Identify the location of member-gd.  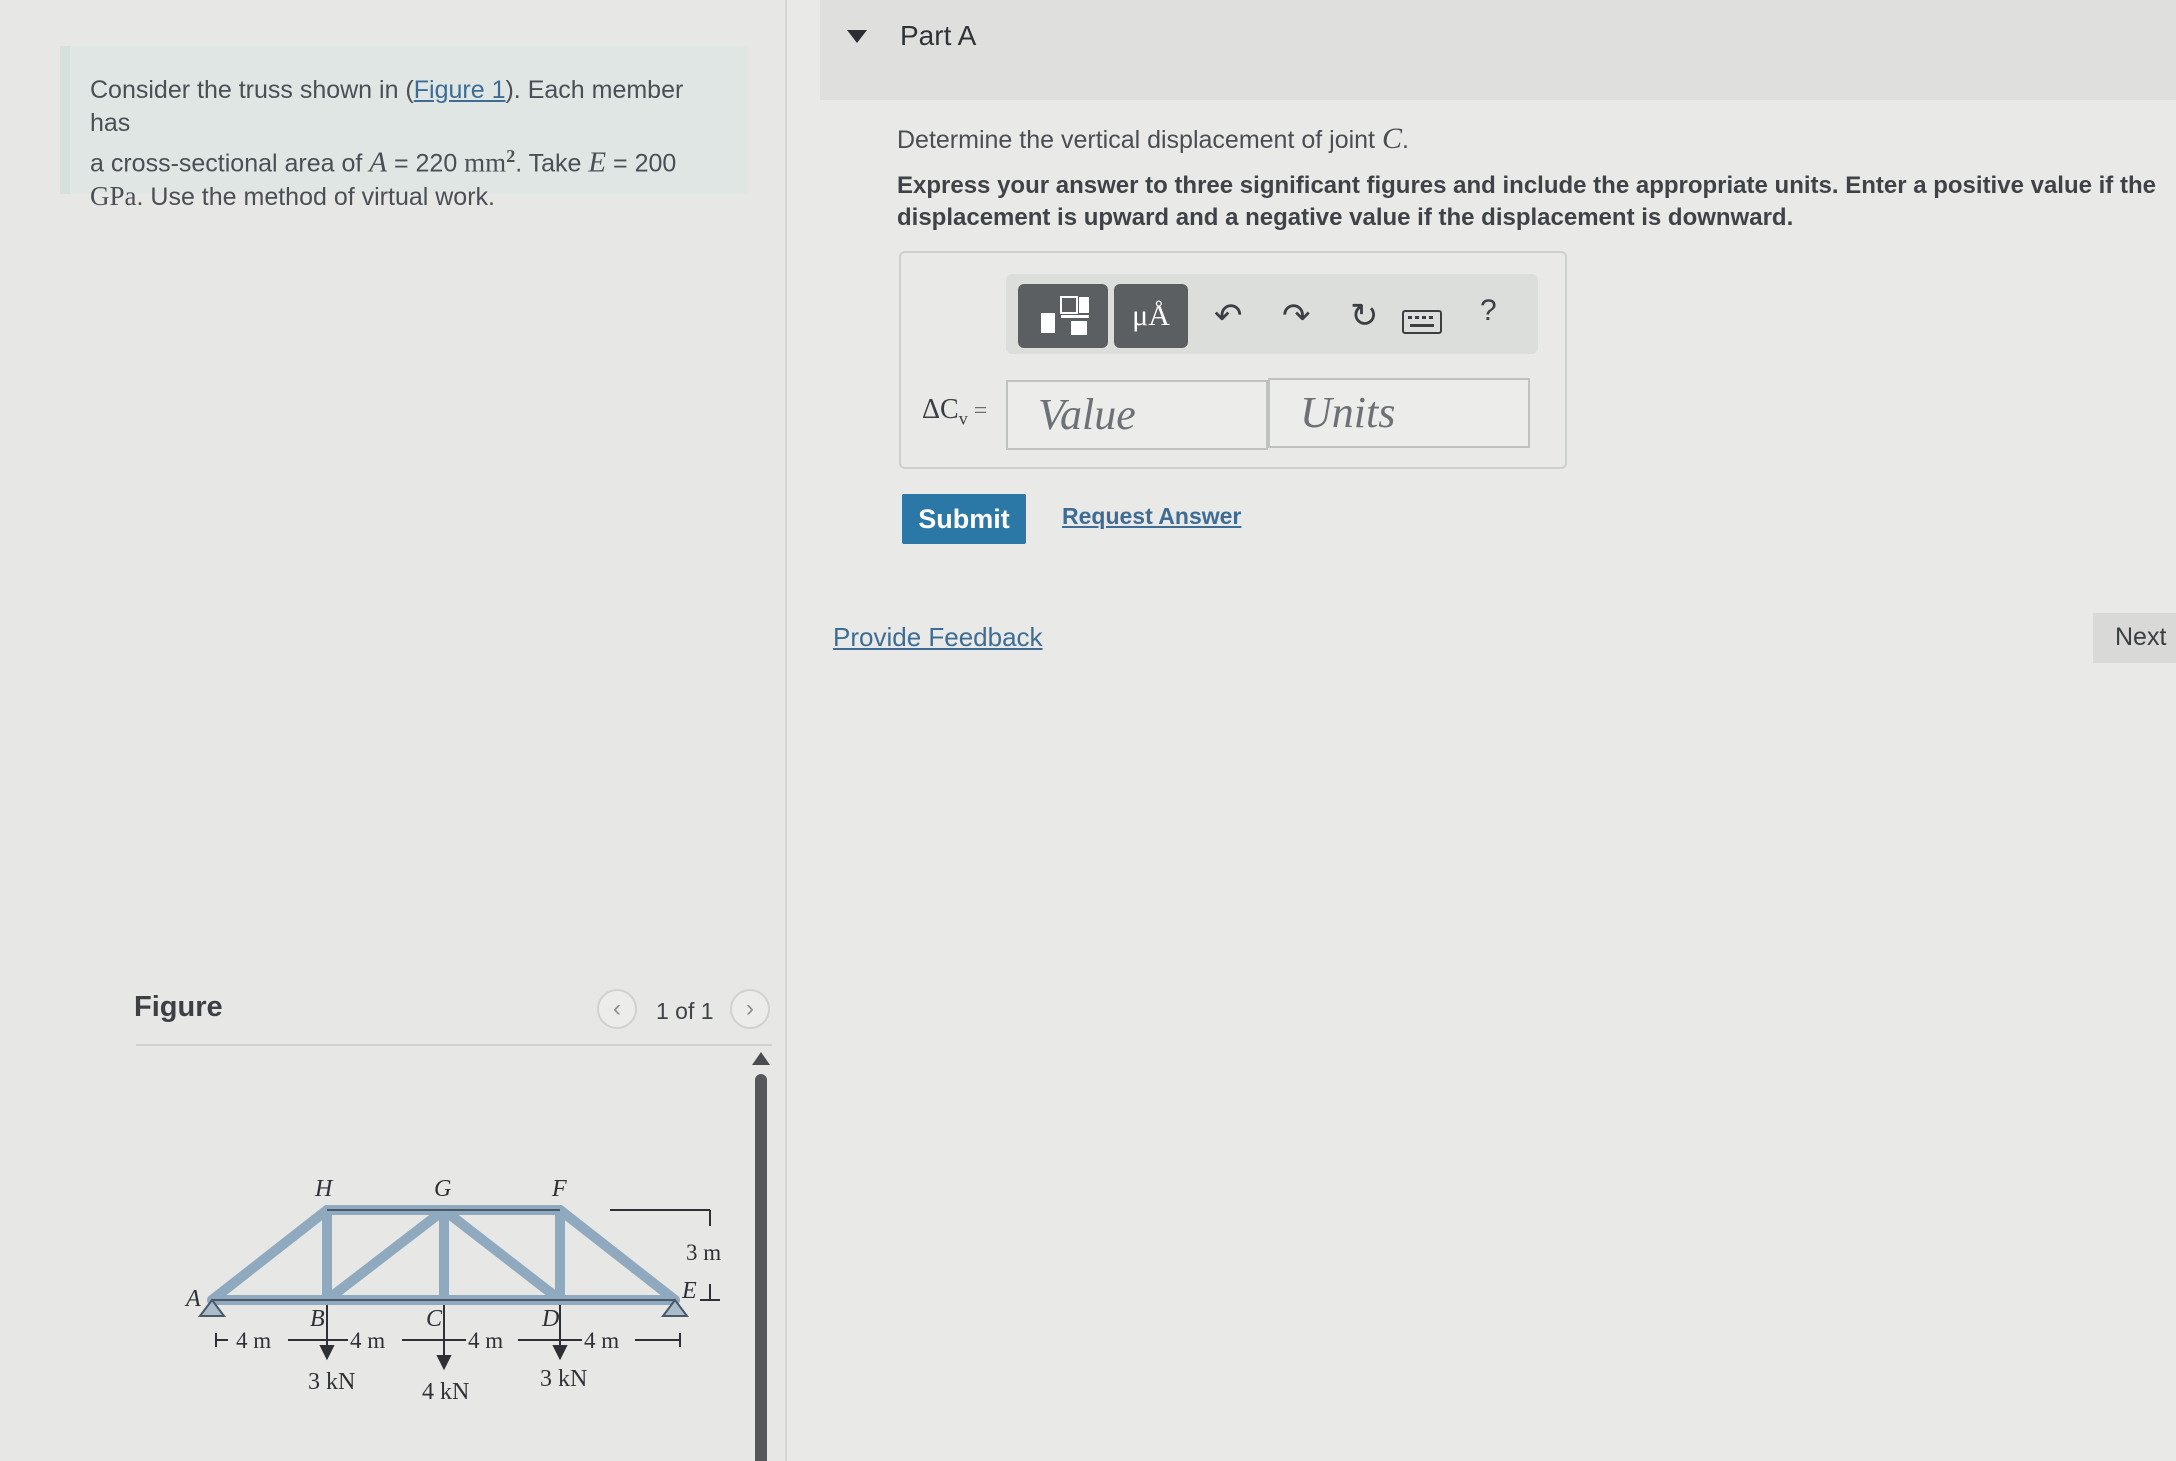
(502, 1255).